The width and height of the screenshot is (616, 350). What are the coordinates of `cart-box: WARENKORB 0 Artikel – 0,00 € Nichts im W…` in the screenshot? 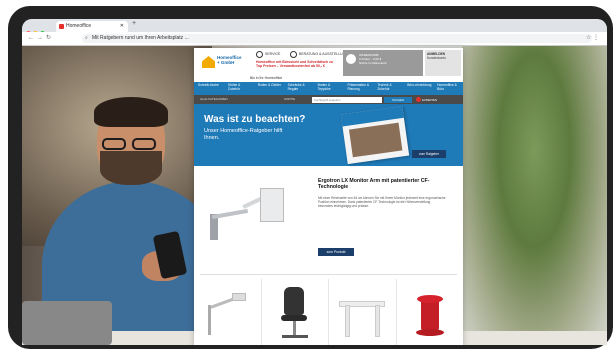 It's located at (383, 63).